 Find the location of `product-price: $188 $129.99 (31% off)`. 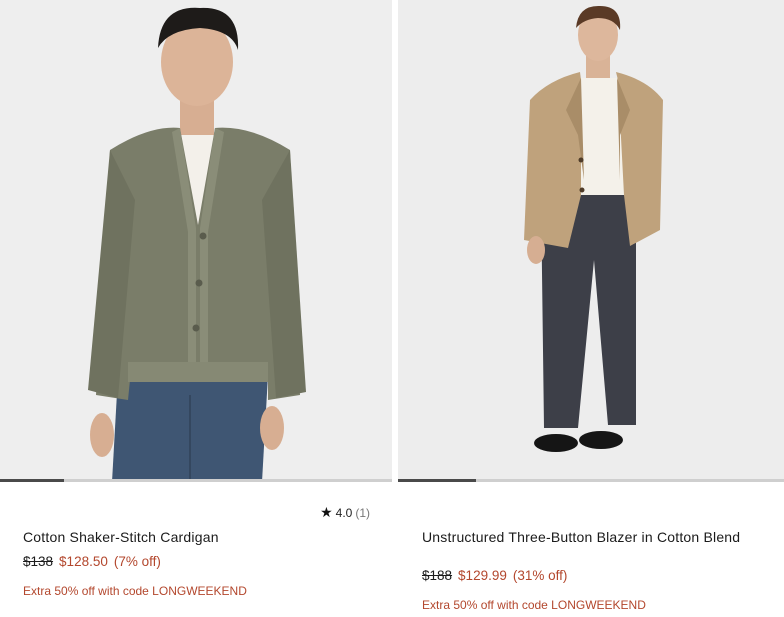

product-price: $188 $129.99 (31% off) is located at coordinates (494, 575).